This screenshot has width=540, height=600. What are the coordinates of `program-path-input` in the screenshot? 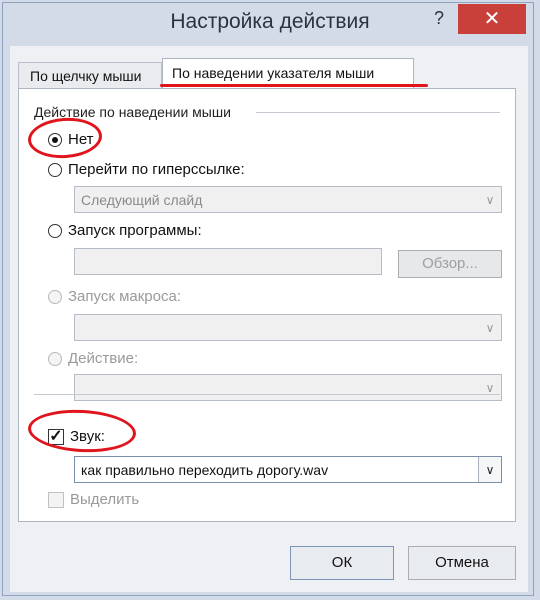 It's located at (228, 261).